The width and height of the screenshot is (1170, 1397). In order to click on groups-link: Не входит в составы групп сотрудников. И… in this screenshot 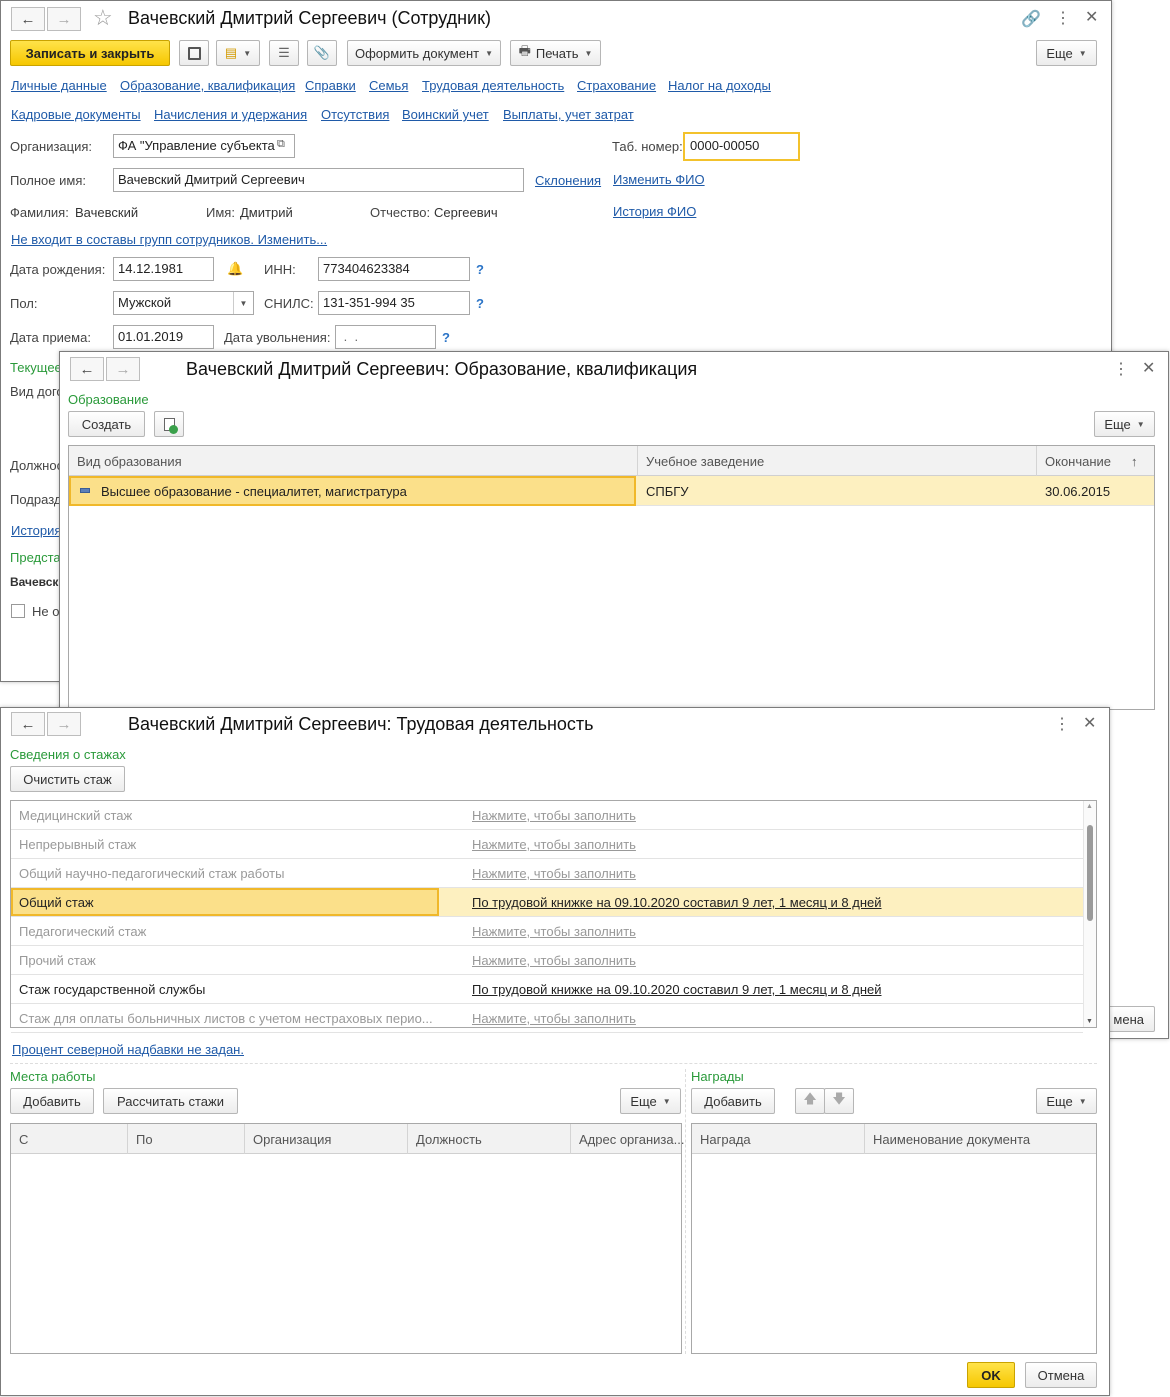, I will do `click(169, 239)`.